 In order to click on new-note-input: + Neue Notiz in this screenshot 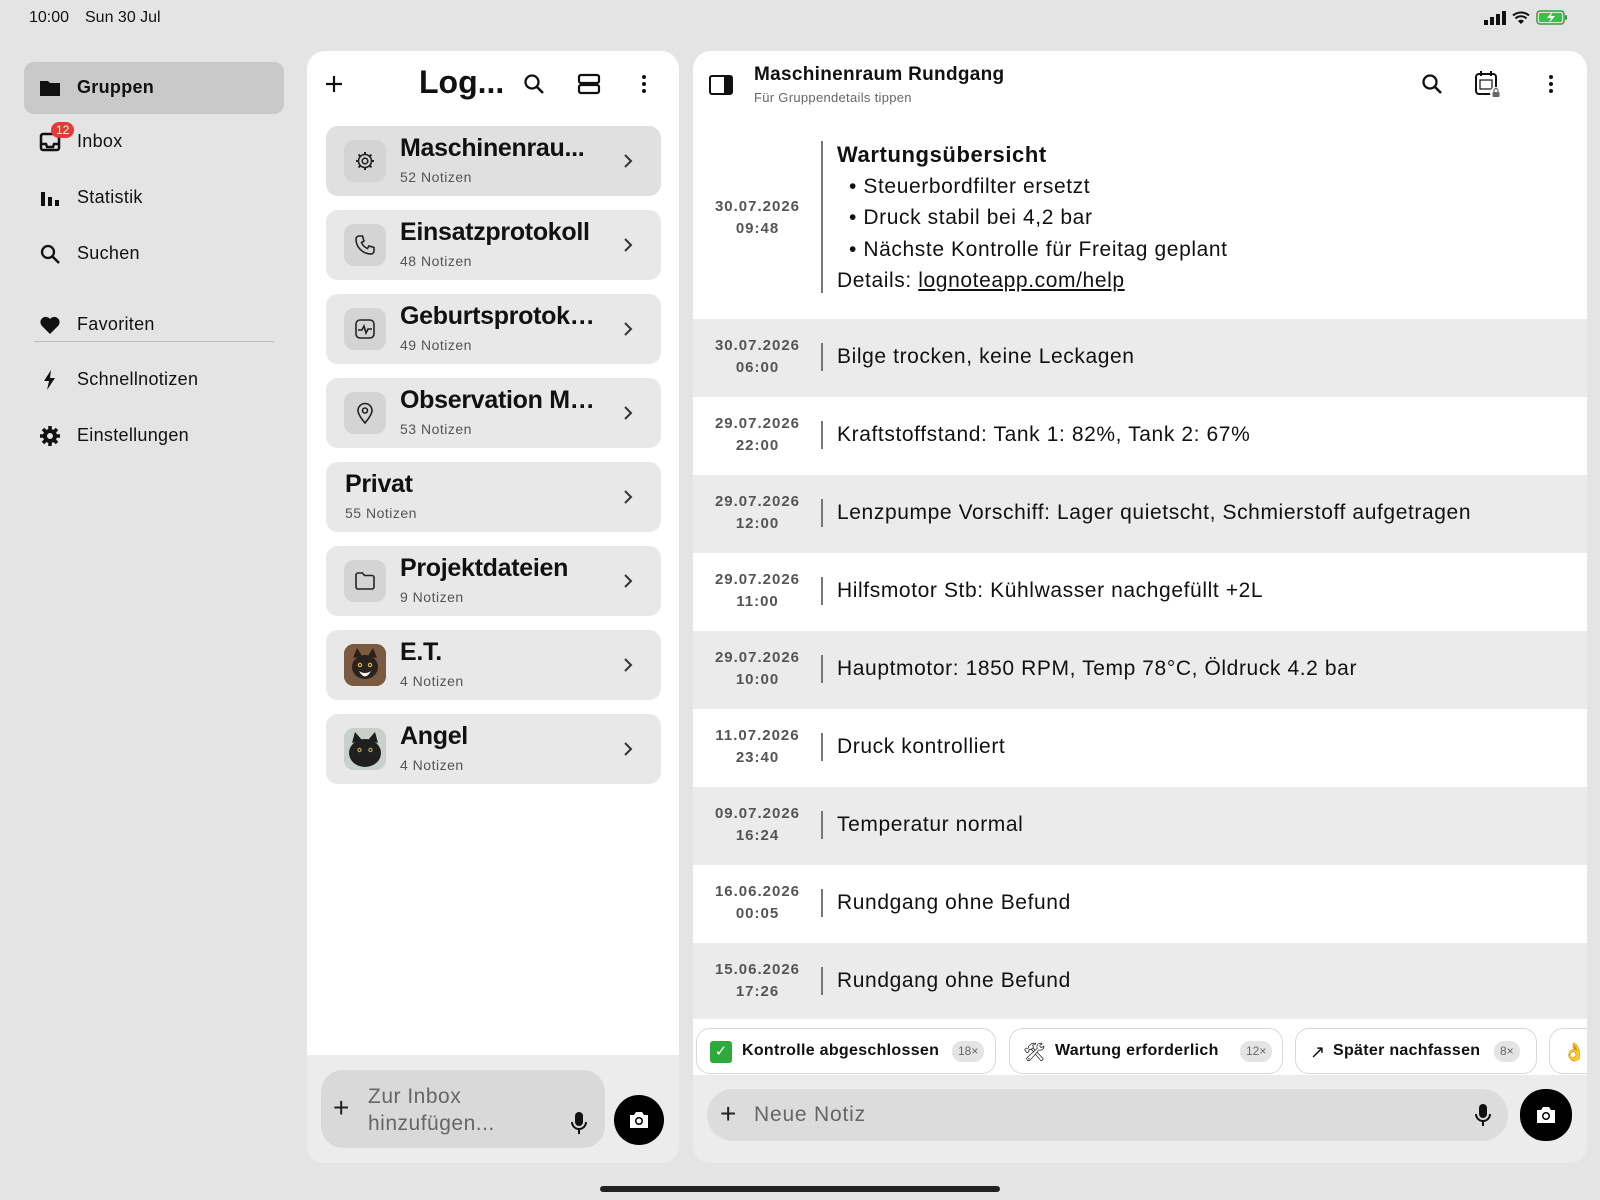, I will do `click(1107, 1115)`.